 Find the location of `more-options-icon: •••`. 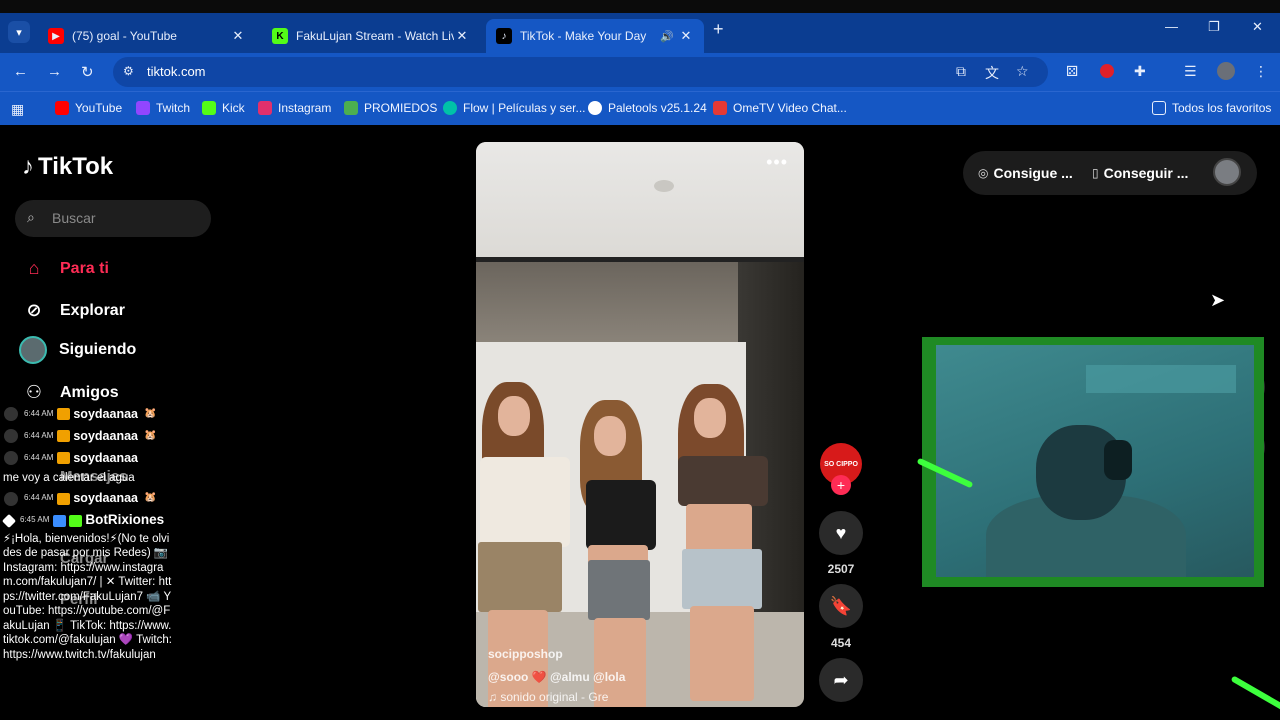

more-options-icon: ••• is located at coordinates (777, 162).